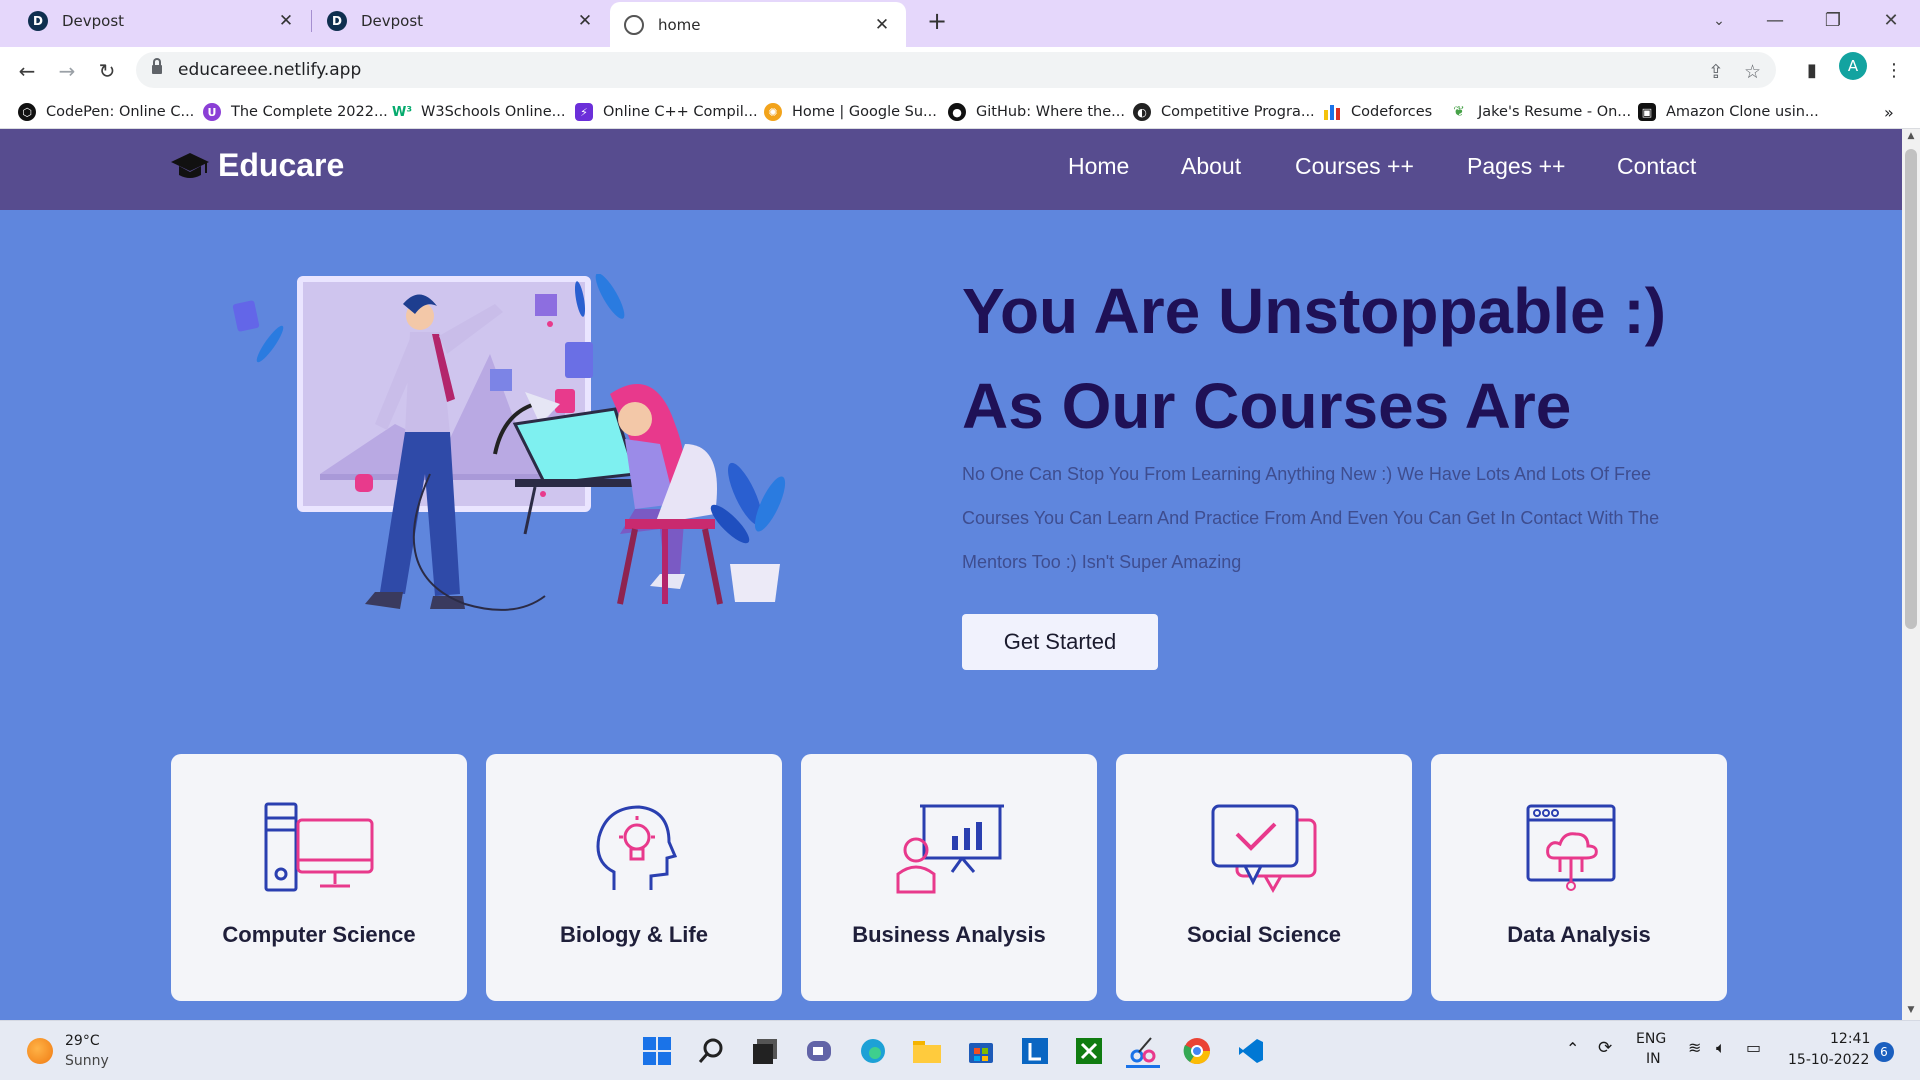 The height and width of the screenshot is (1080, 1920). What do you see at coordinates (157, 66) in the screenshot?
I see `lock-icon` at bounding box center [157, 66].